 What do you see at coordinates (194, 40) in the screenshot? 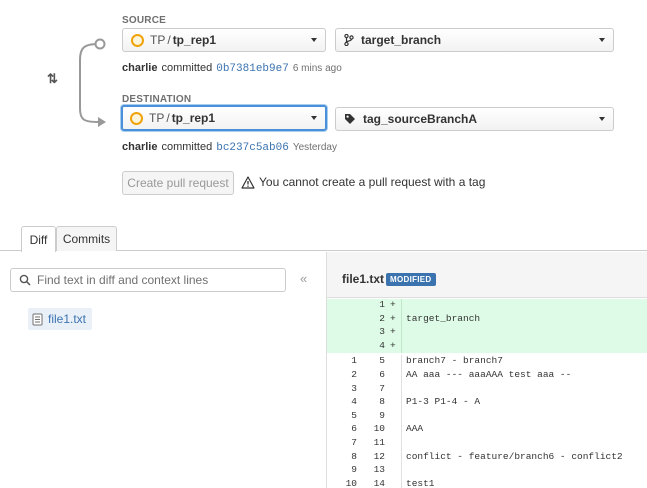
I see `source-repo-name: tp_rep1` at bounding box center [194, 40].